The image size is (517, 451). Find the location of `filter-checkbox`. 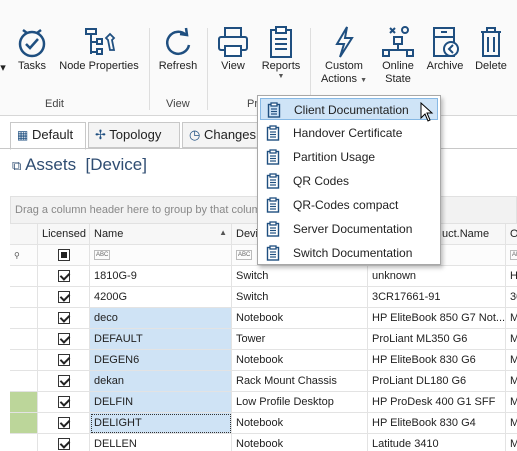

filter-checkbox is located at coordinates (64, 255).